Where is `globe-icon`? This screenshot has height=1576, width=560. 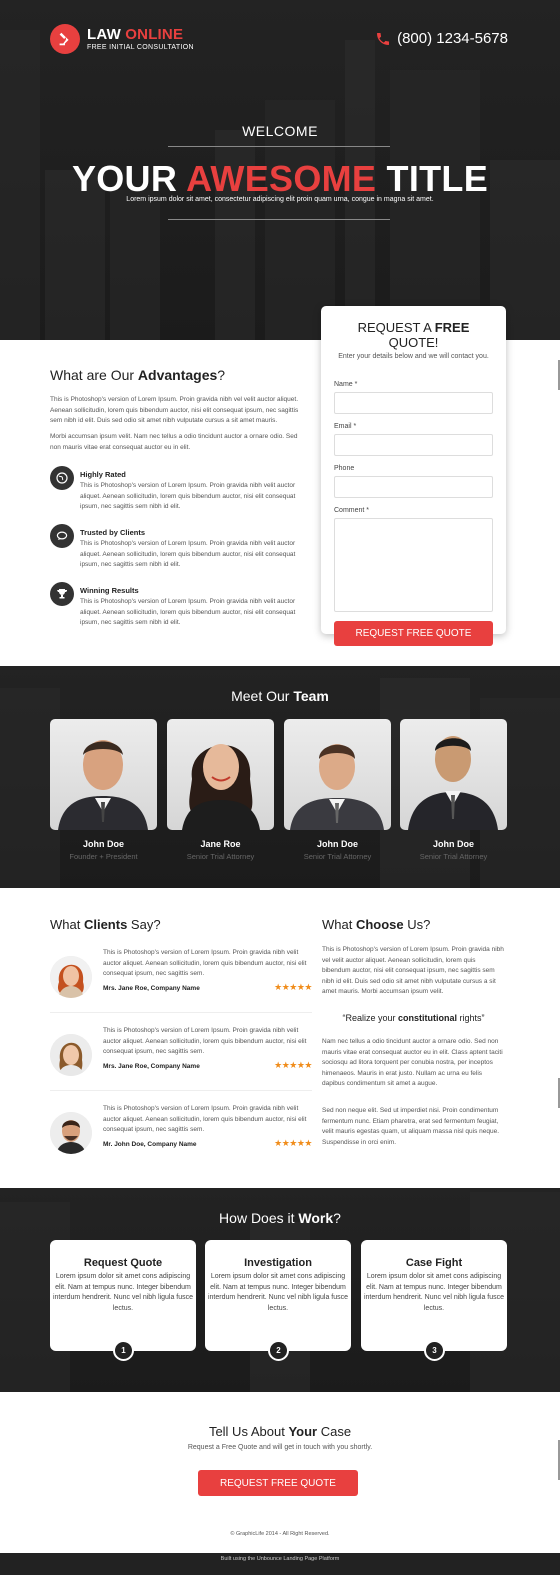 globe-icon is located at coordinates (62, 478).